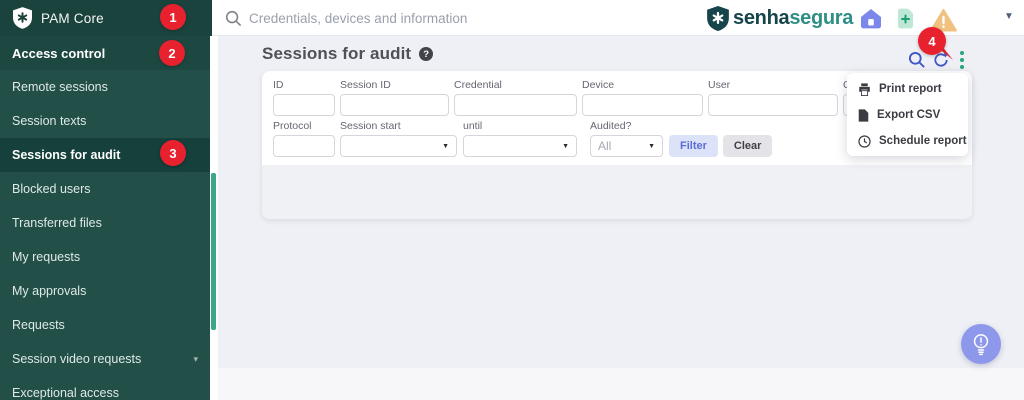  What do you see at coordinates (195, 358) in the screenshot?
I see `chevron-down-icon: ▾` at bounding box center [195, 358].